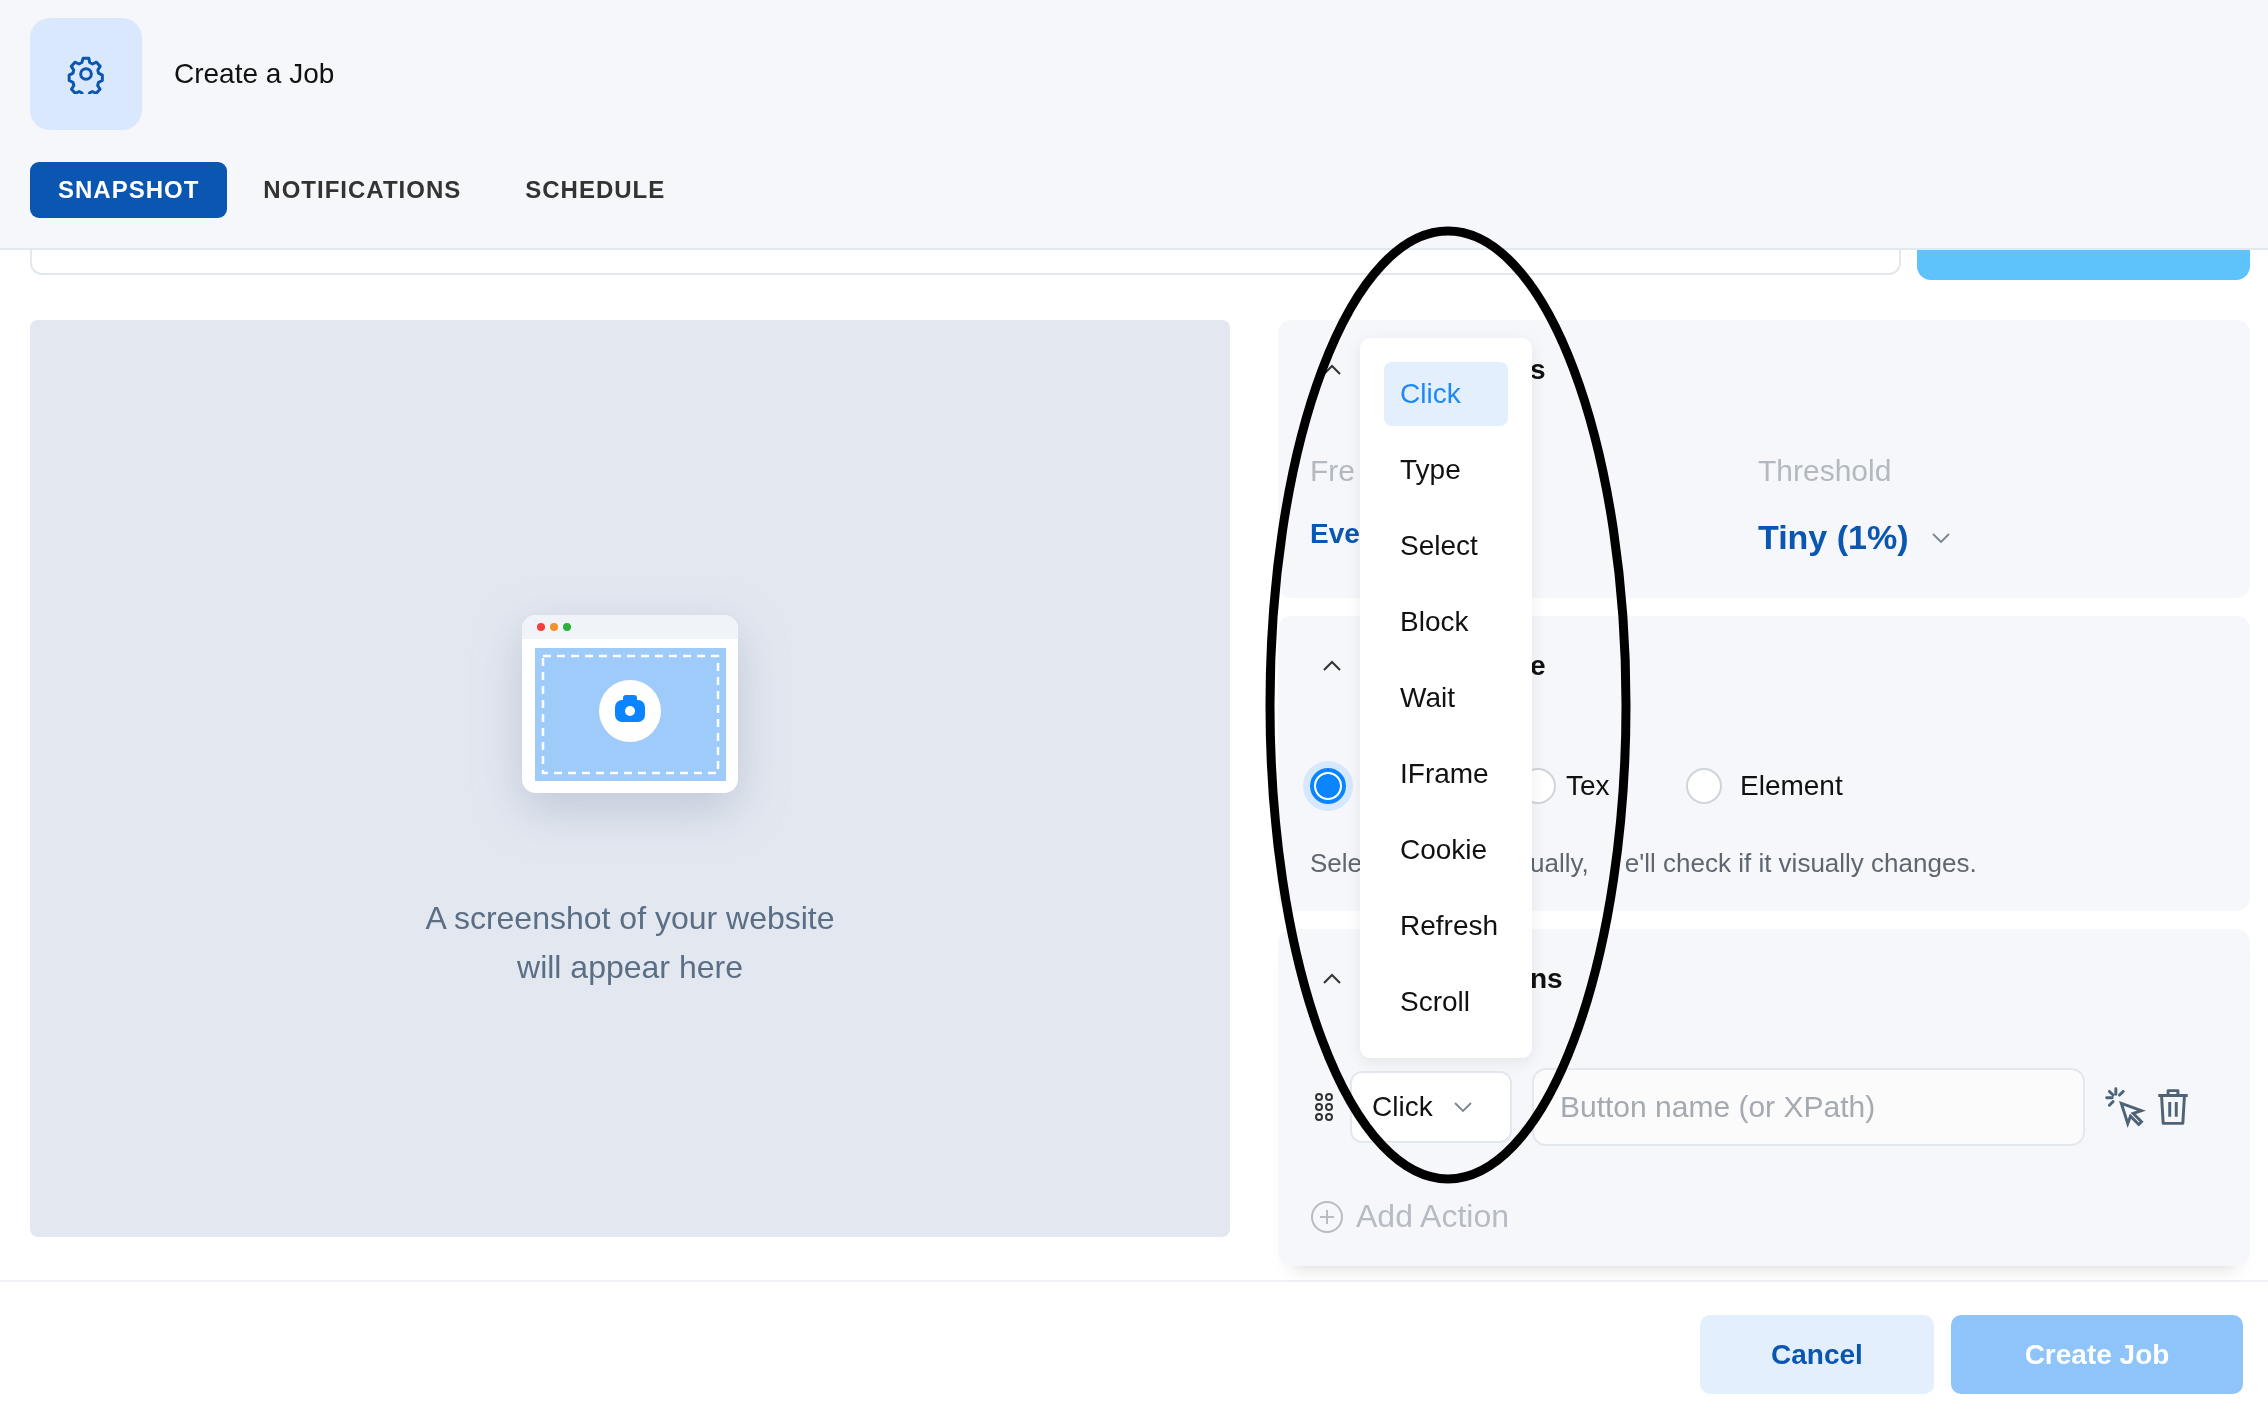  What do you see at coordinates (1808, 1107) in the screenshot?
I see `selector-input-field: Button name (or XPath)` at bounding box center [1808, 1107].